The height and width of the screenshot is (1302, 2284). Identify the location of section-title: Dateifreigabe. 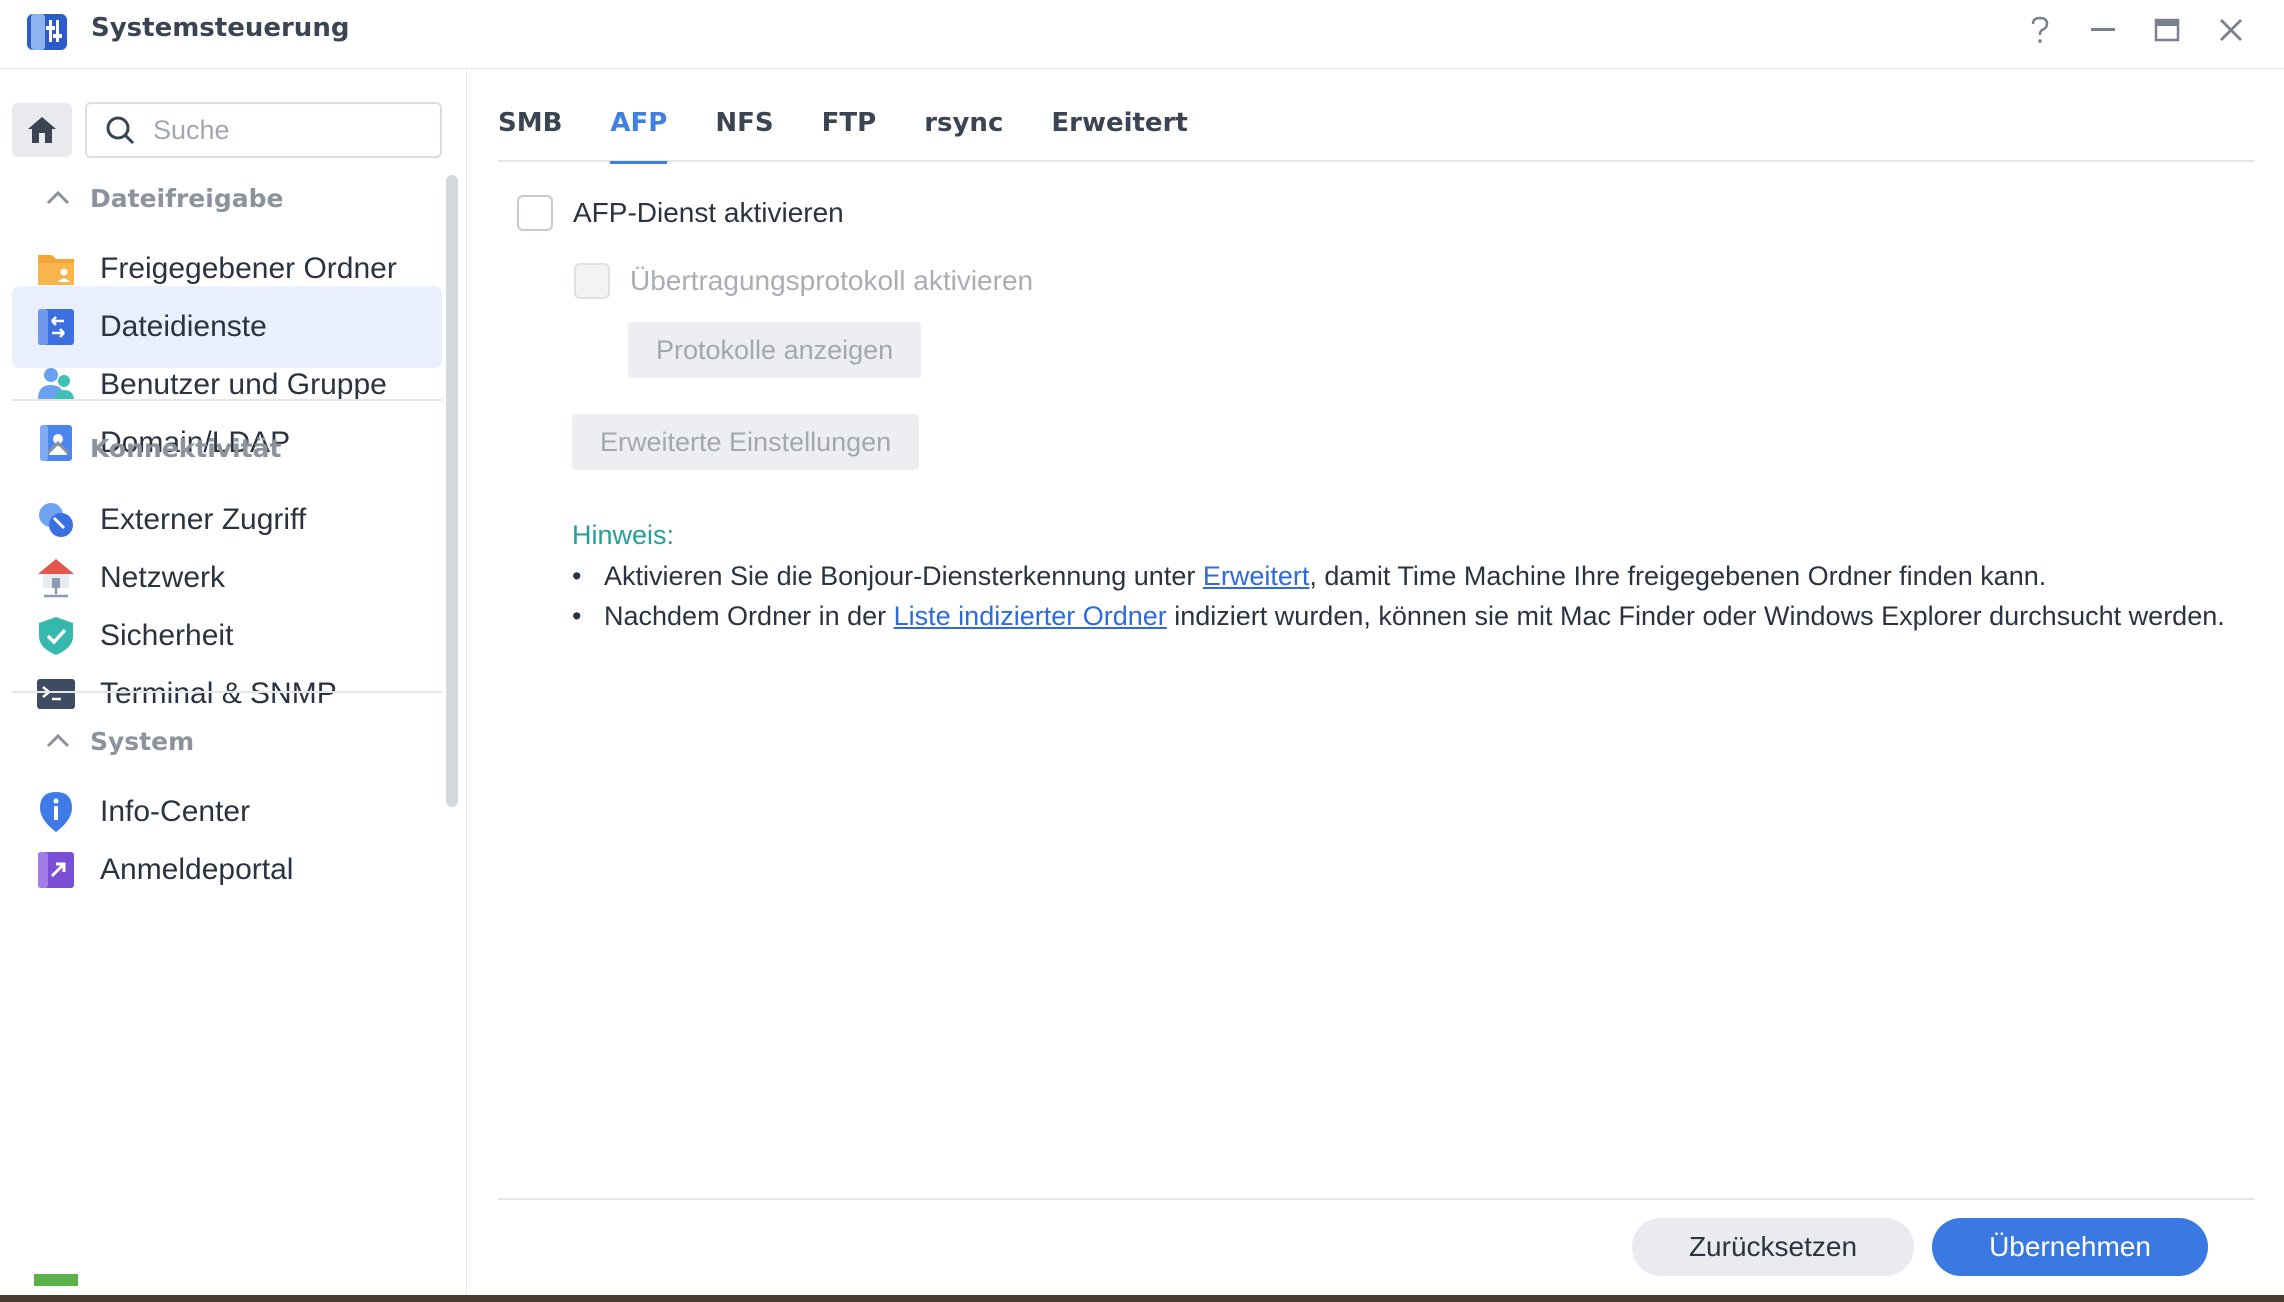
(187, 198).